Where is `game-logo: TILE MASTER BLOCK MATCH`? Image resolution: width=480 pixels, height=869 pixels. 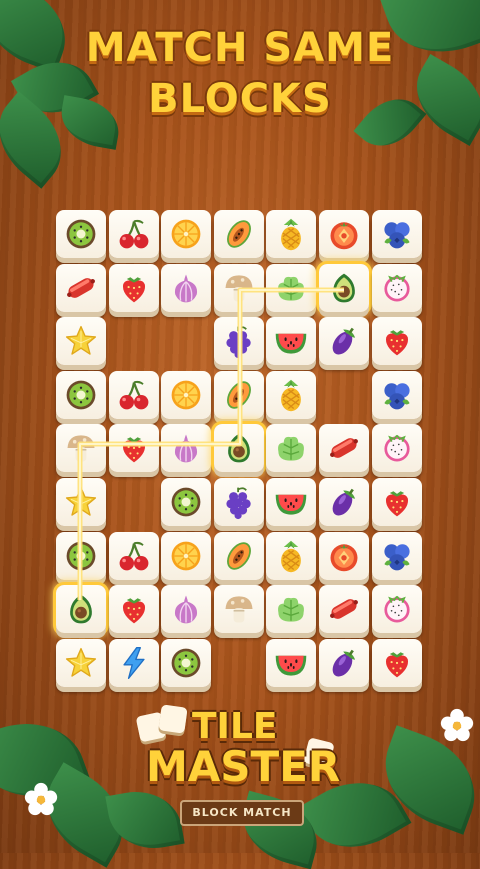
game-logo: TILE MASTER BLOCK MATCH is located at coordinates (240, 765).